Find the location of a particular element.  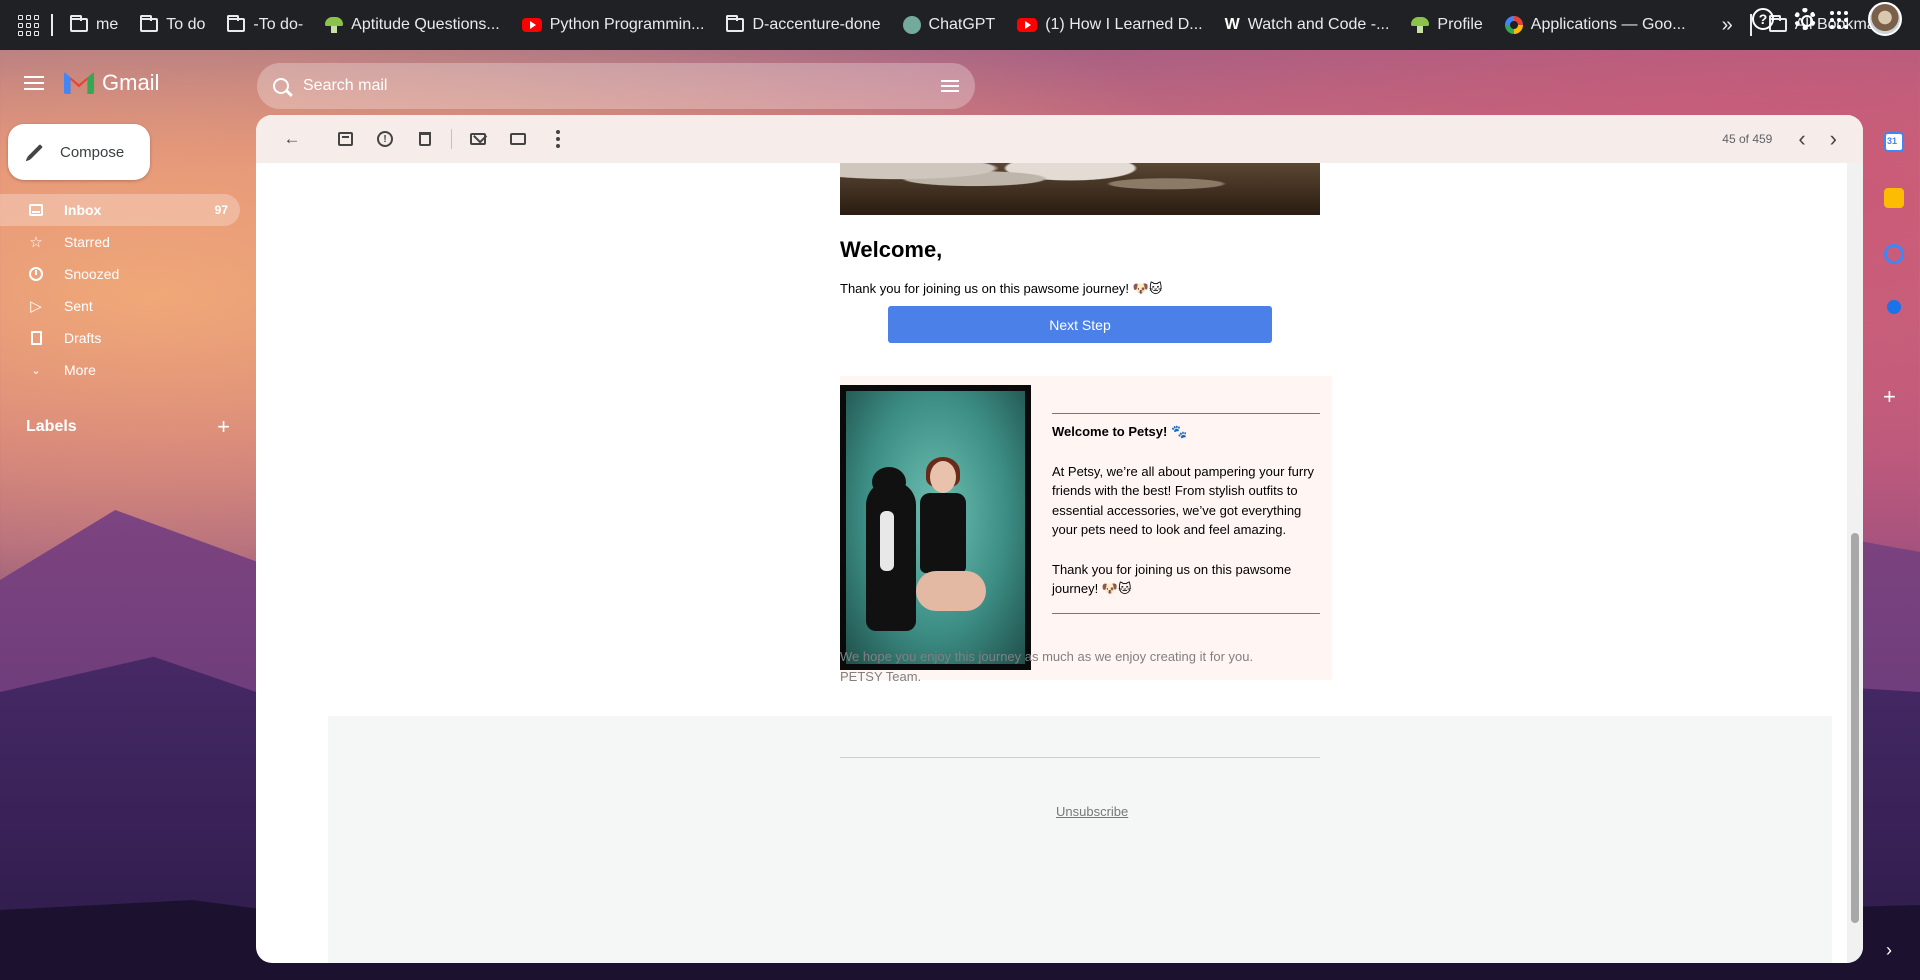

bookmarks-overflow-button: » is located at coordinates (1727, 25).